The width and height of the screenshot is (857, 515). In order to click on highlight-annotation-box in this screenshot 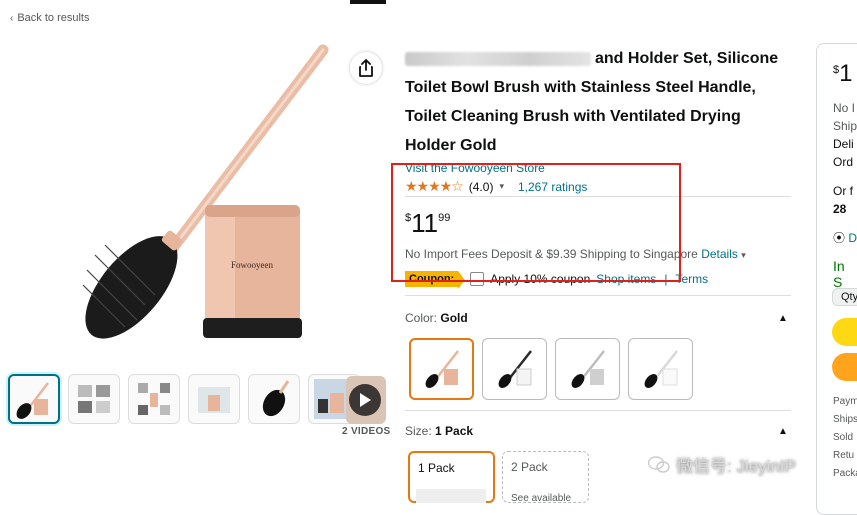, I will do `click(536, 222)`.